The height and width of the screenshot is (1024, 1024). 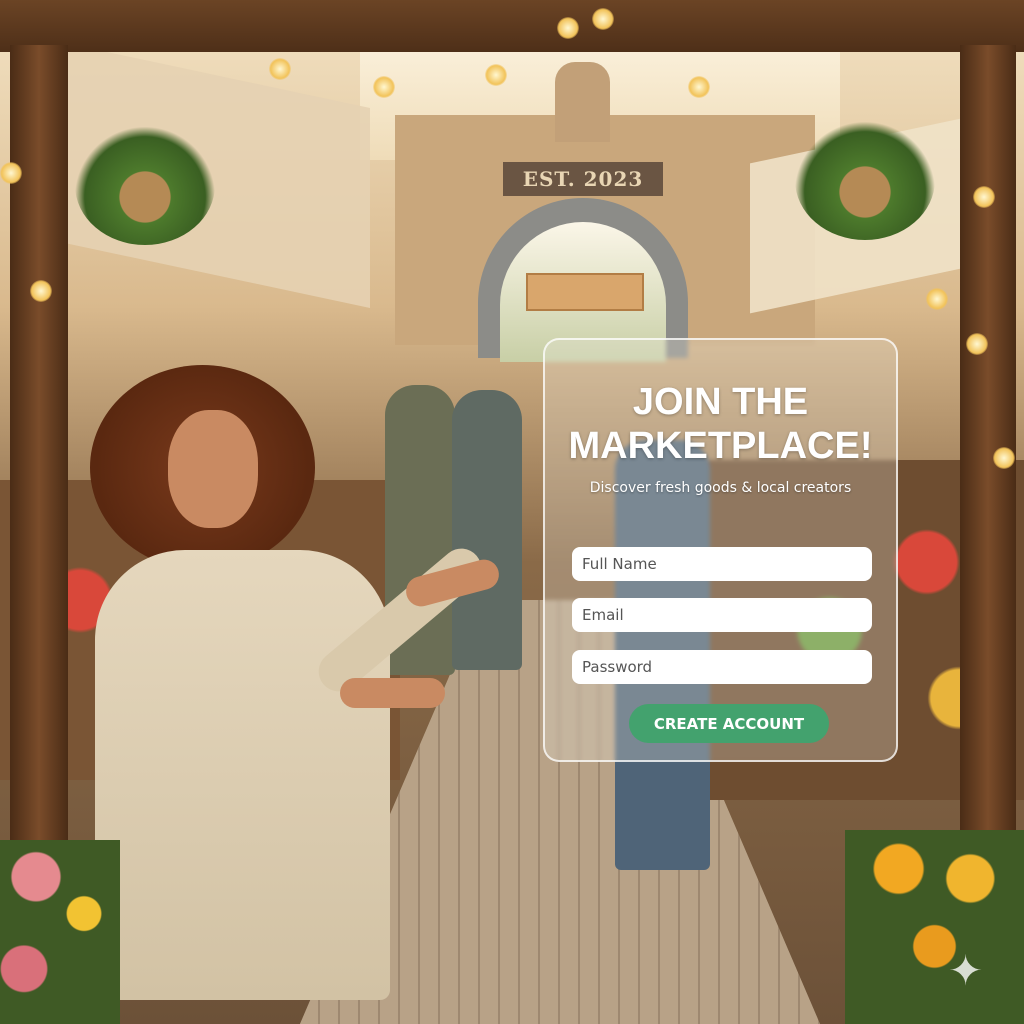 What do you see at coordinates (585, 292) in the screenshot?
I see `arch-banner` at bounding box center [585, 292].